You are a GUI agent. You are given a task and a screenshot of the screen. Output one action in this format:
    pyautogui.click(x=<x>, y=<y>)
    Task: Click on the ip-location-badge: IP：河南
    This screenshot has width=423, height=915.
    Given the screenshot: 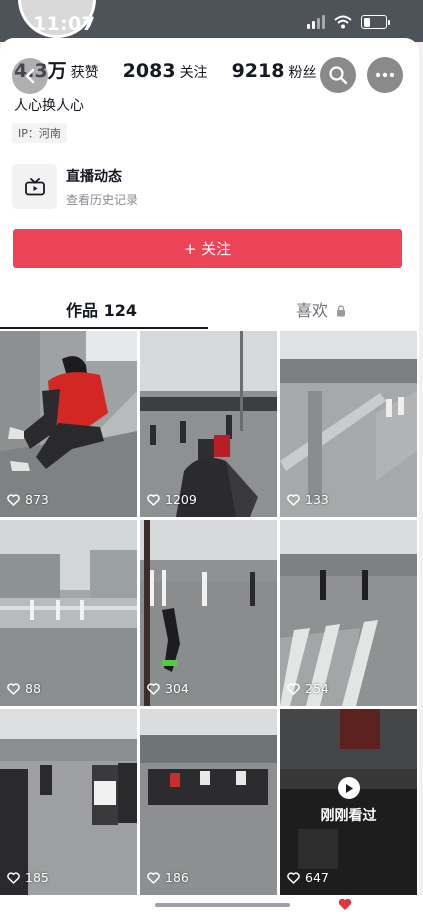 What is the action you would take?
    pyautogui.click(x=39, y=133)
    